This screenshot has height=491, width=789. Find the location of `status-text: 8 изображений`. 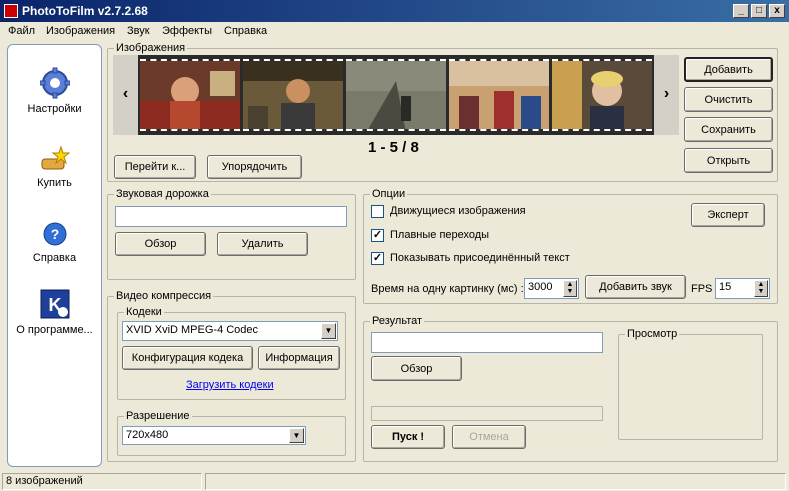

status-text: 8 изображений is located at coordinates (102, 481).